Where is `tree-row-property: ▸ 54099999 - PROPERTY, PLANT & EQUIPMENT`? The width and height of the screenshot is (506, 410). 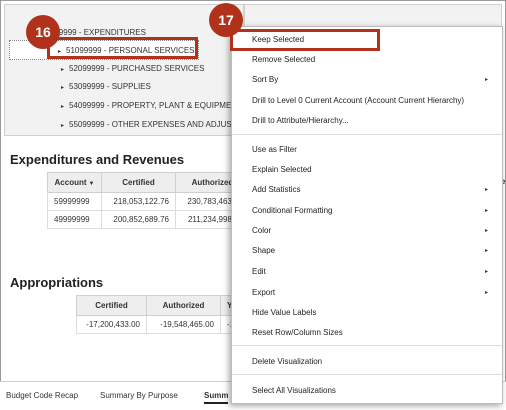 tree-row-property: ▸ 54099999 - PROPERTY, PLANT & EQUIPMENT is located at coordinates (151, 106).